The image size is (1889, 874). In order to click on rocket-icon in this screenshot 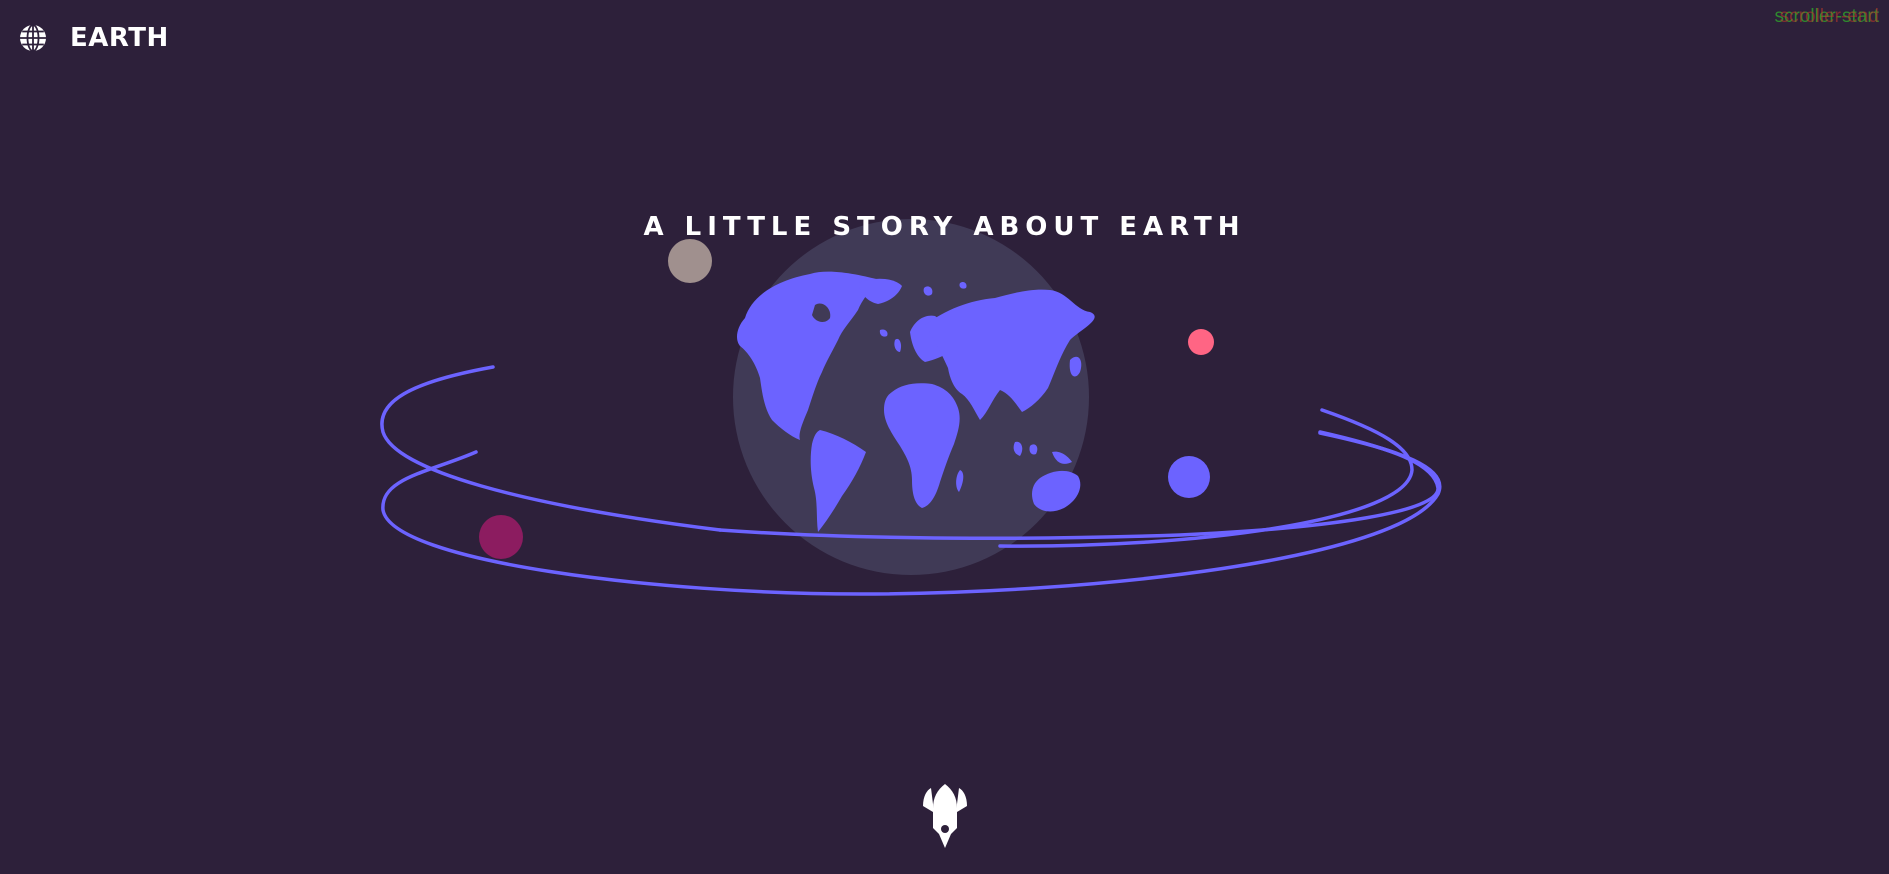, I will do `click(945, 815)`.